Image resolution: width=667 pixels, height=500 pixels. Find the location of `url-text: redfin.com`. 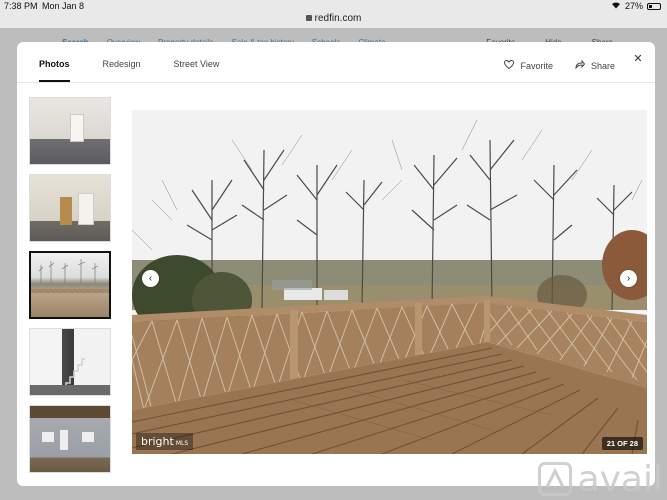

url-text: redfin.com is located at coordinates (338, 18).